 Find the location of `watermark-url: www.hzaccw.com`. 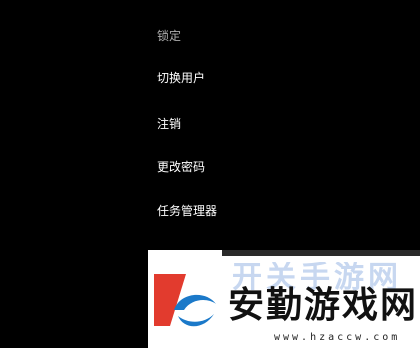

watermark-url: www.hzaccw.com is located at coordinates (337, 337).